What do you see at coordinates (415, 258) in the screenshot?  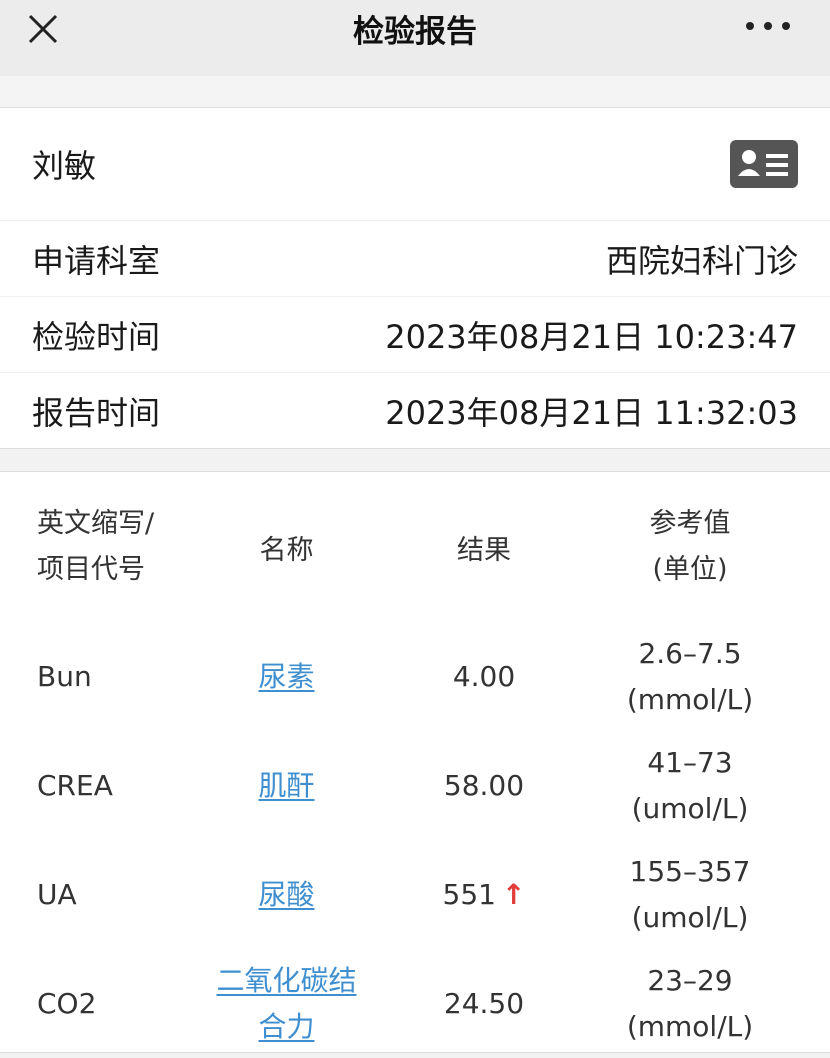 I see `department-row: 申请科室 西院妇科门诊` at bounding box center [415, 258].